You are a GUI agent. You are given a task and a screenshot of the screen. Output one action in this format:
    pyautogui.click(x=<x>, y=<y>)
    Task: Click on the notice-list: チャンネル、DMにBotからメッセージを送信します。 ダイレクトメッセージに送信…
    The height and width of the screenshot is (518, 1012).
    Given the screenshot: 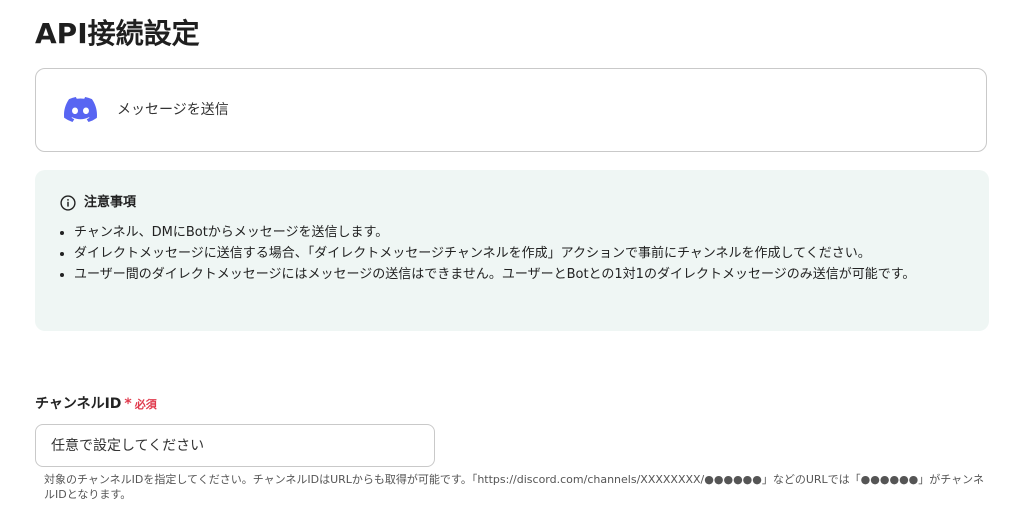 What is the action you would take?
    pyautogui.click(x=509, y=253)
    